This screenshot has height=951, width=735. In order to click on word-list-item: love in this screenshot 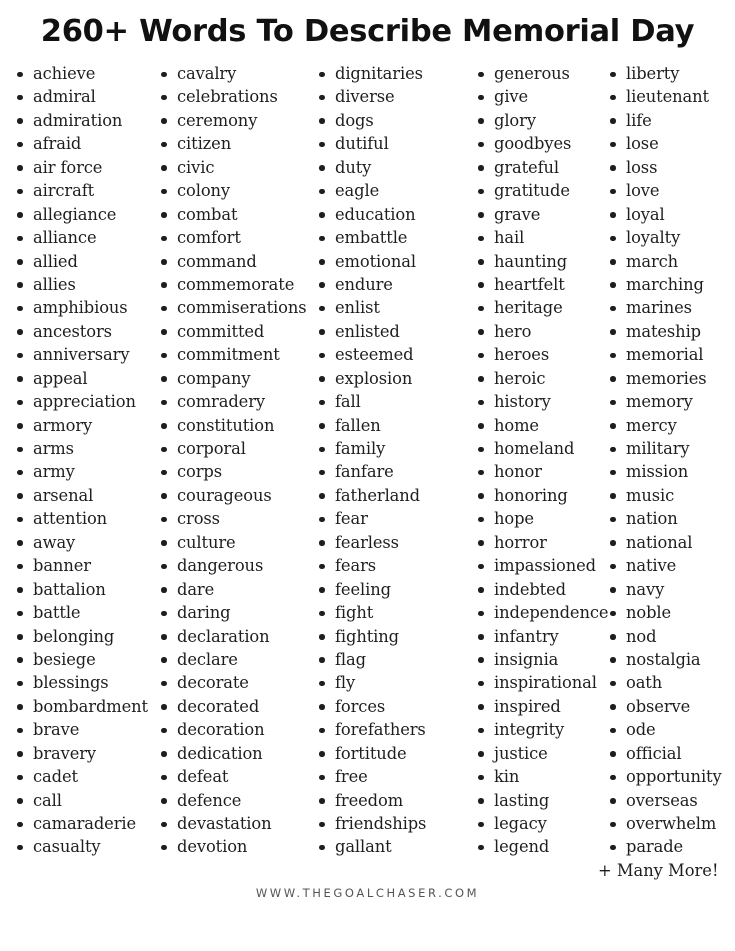, I will do `click(666, 190)`.